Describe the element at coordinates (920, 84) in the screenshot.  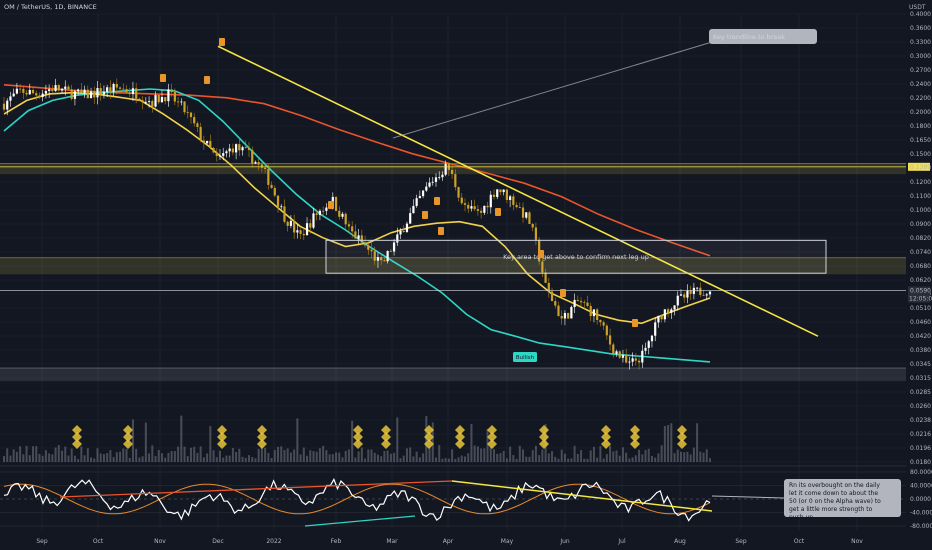
I see `price-tick-label: 0.2400` at that location.